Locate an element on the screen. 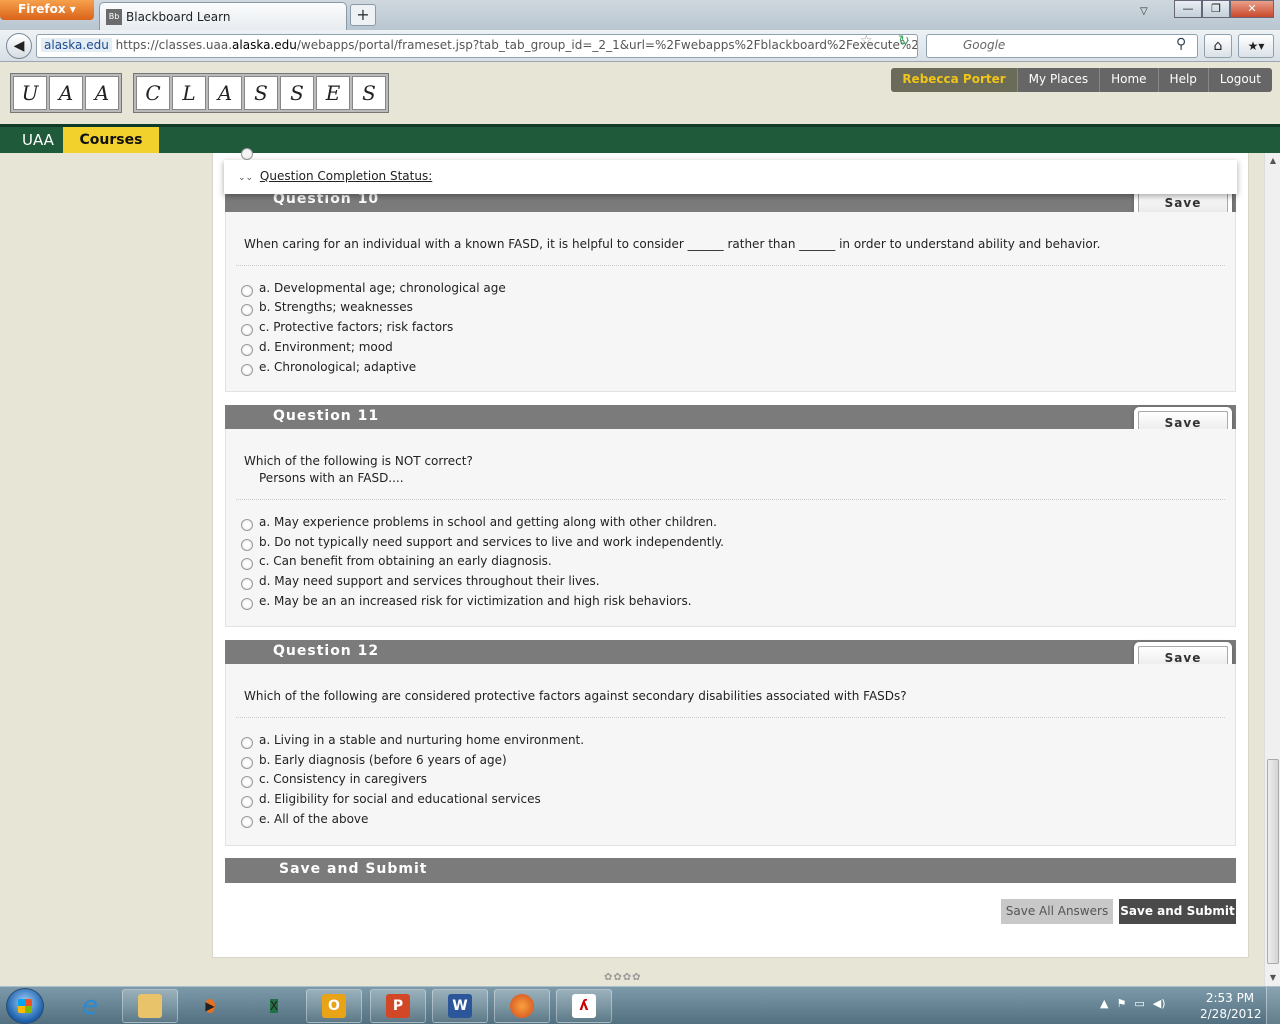 The width and height of the screenshot is (1280, 1024). logo-letter: A is located at coordinates (102, 93).